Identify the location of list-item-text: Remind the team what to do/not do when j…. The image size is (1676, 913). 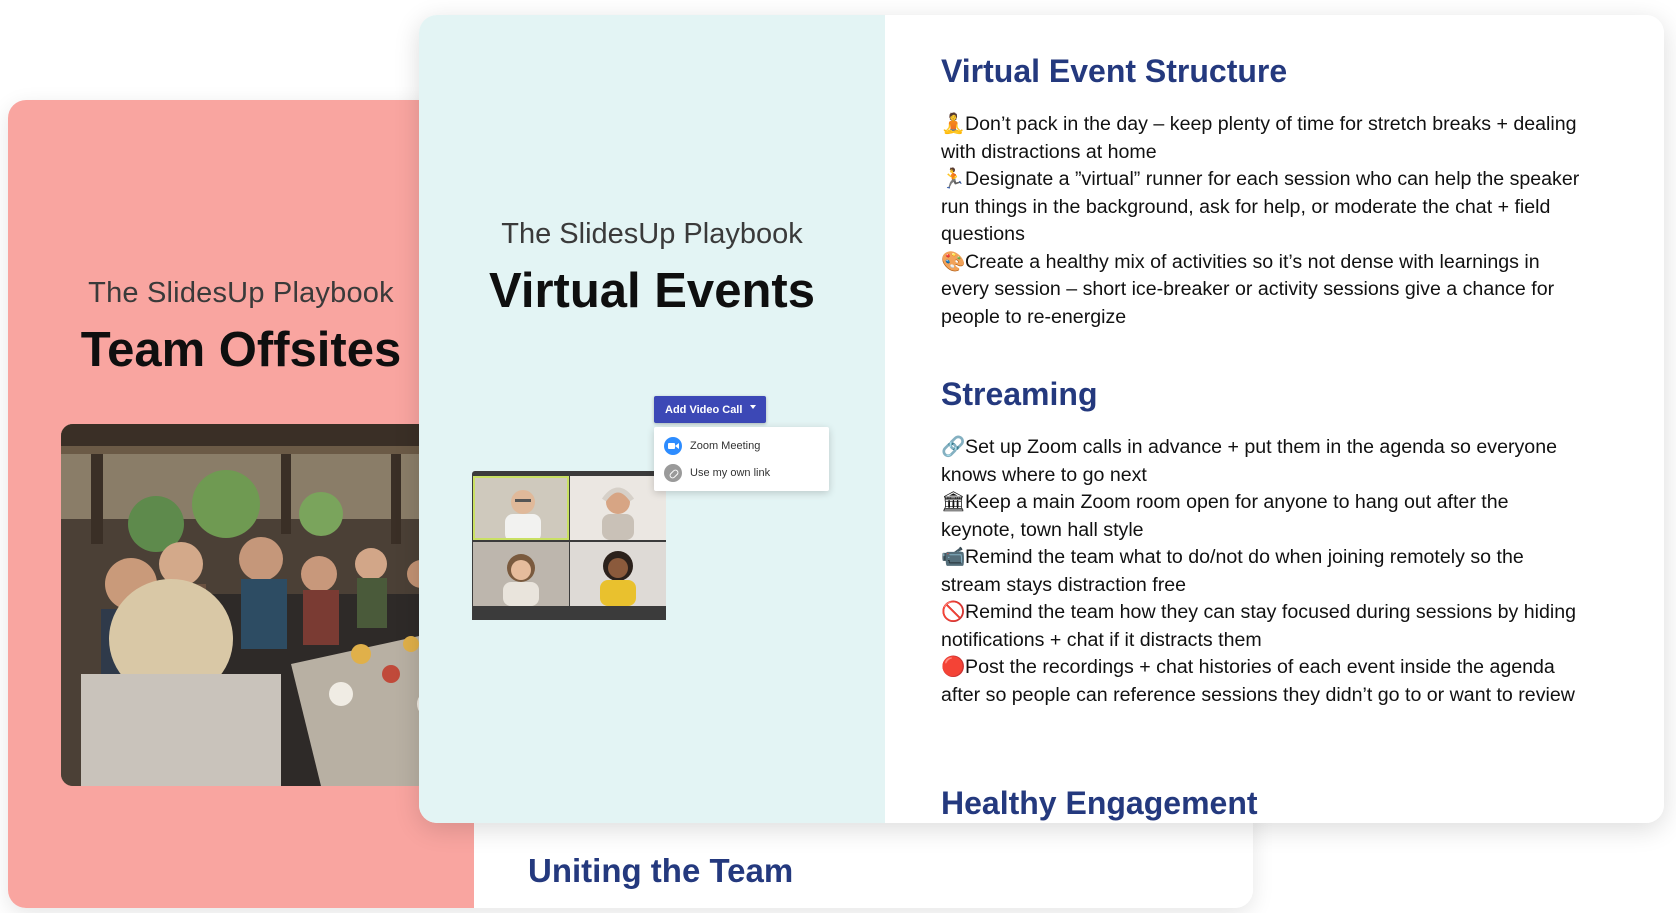
(1232, 571).